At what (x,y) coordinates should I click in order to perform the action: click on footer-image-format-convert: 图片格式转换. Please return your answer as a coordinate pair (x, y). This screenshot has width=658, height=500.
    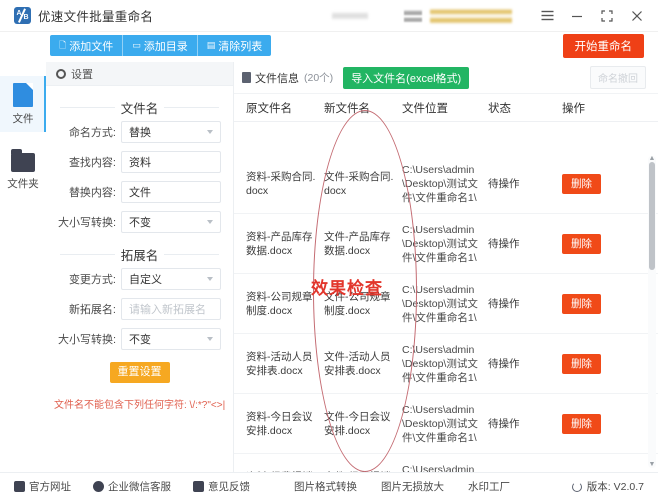
    Looking at the image, I should click on (325, 486).